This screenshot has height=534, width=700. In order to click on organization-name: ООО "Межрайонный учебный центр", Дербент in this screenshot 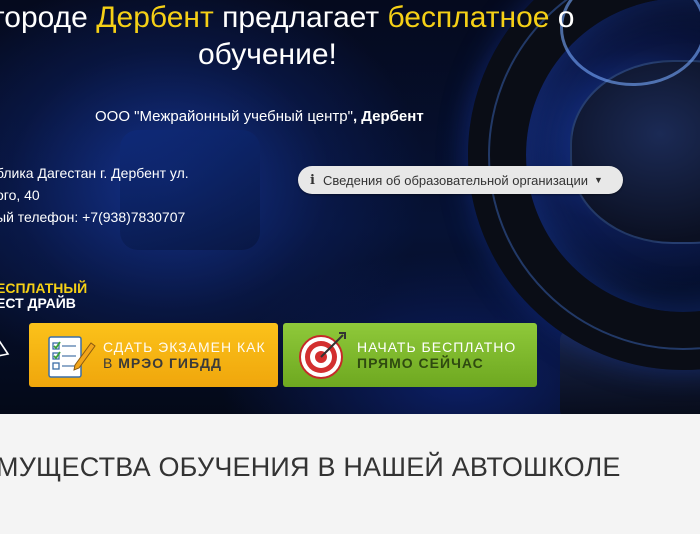, I will do `click(259, 116)`.